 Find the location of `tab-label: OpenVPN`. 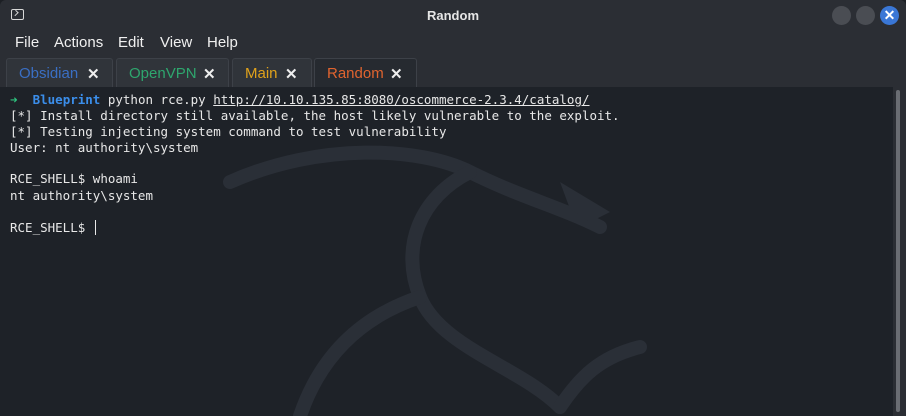

tab-label: OpenVPN is located at coordinates (163, 73).